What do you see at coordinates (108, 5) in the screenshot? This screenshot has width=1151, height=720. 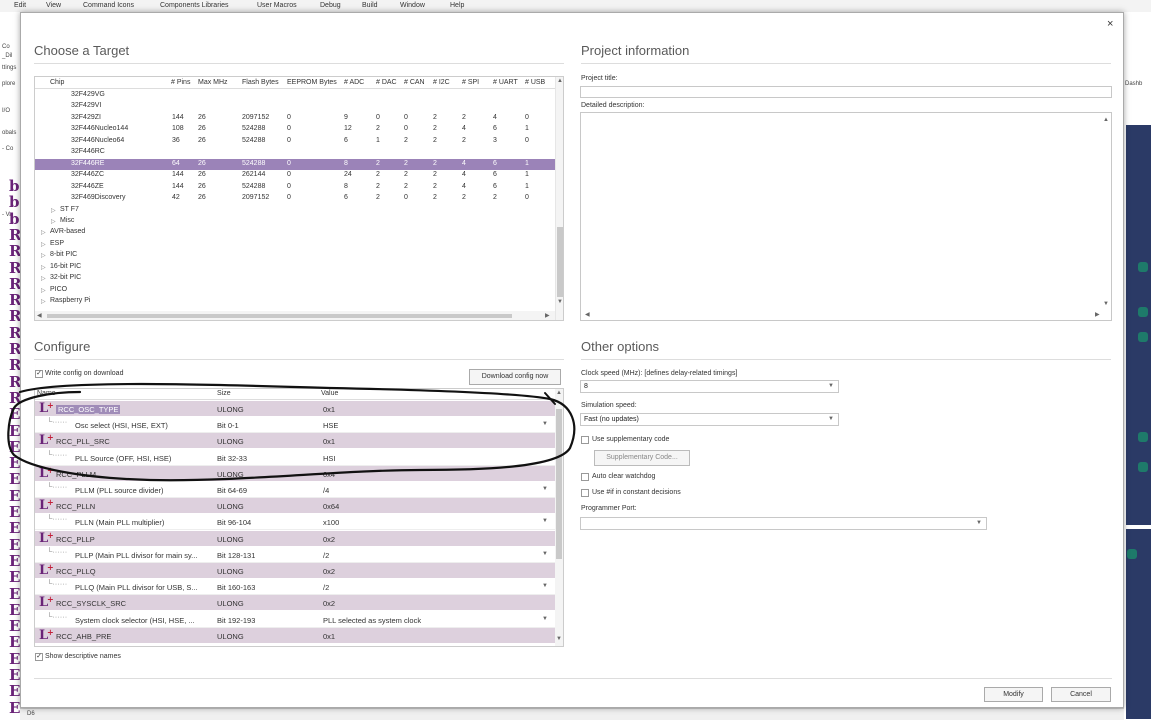 I see `menu-item: Command Icons` at bounding box center [108, 5].